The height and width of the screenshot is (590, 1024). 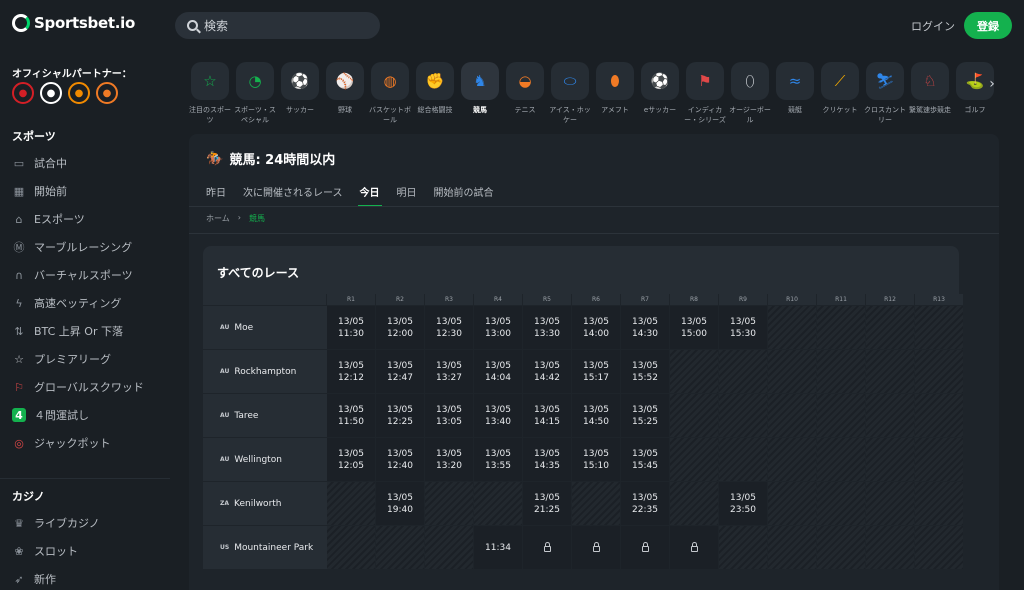 I want to click on sidebar-item: ♛ ライブカジノ, so click(x=56, y=523).